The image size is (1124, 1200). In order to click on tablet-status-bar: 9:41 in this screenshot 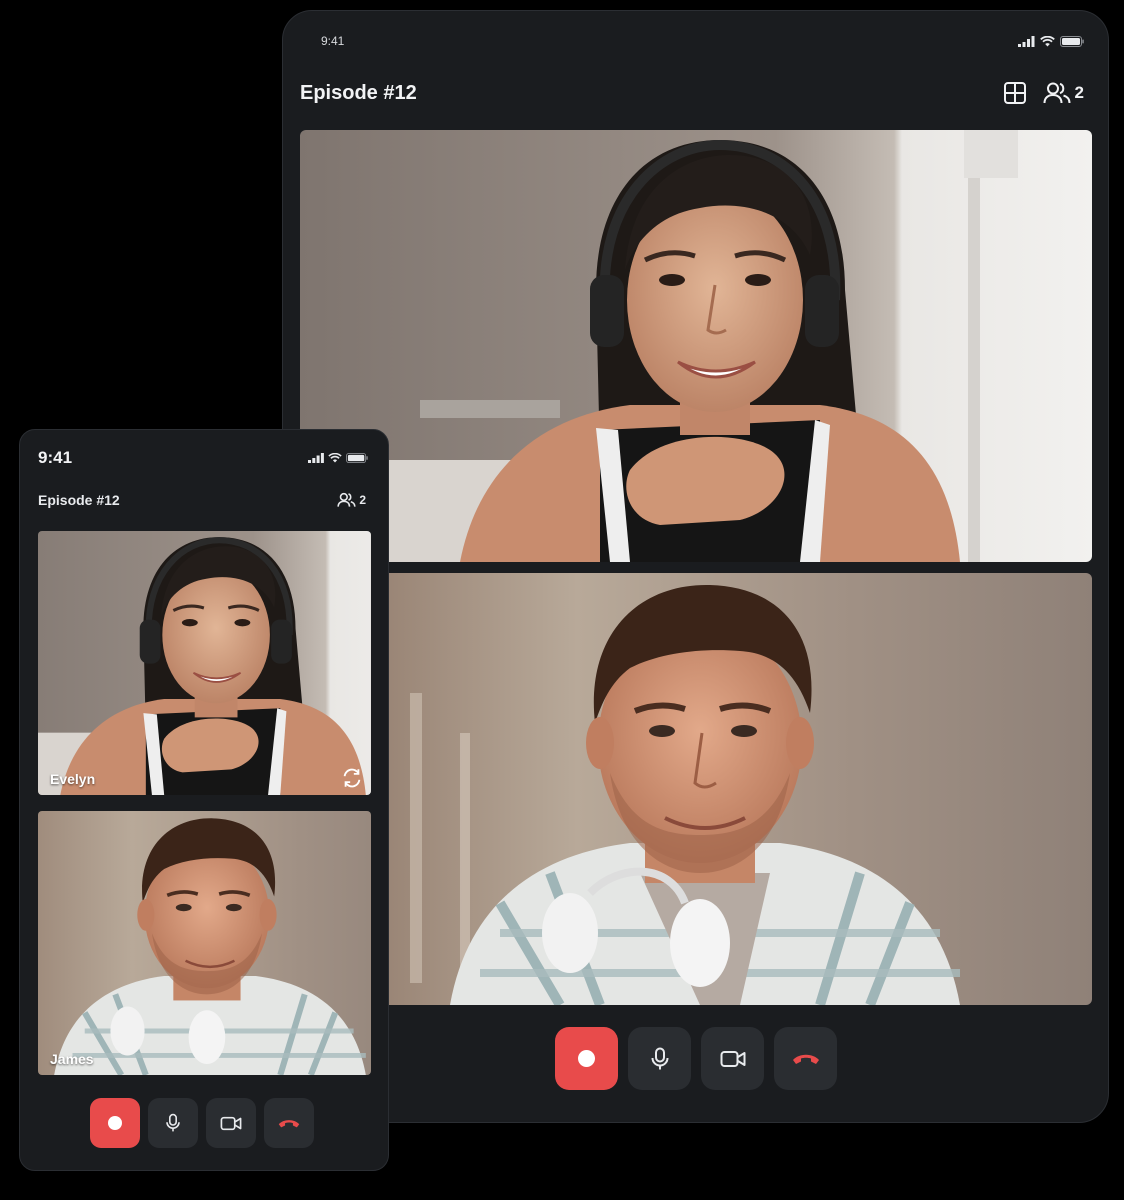, I will do `click(702, 41)`.